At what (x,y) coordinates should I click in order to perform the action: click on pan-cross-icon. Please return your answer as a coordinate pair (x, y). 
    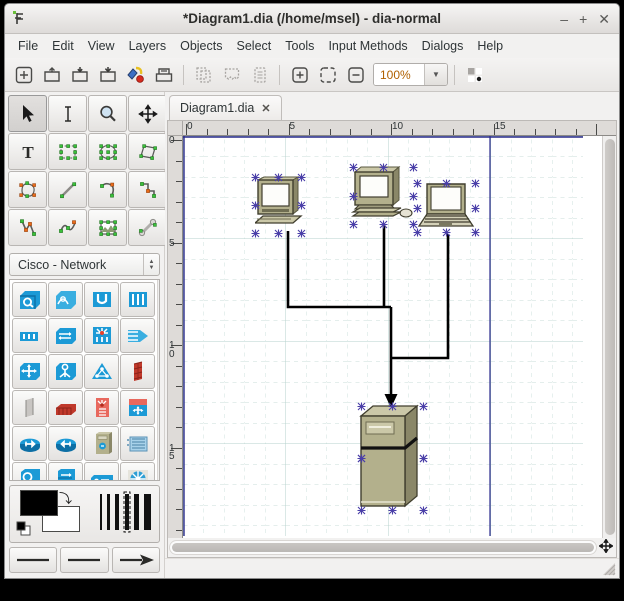
    Looking at the image, I should click on (606, 547).